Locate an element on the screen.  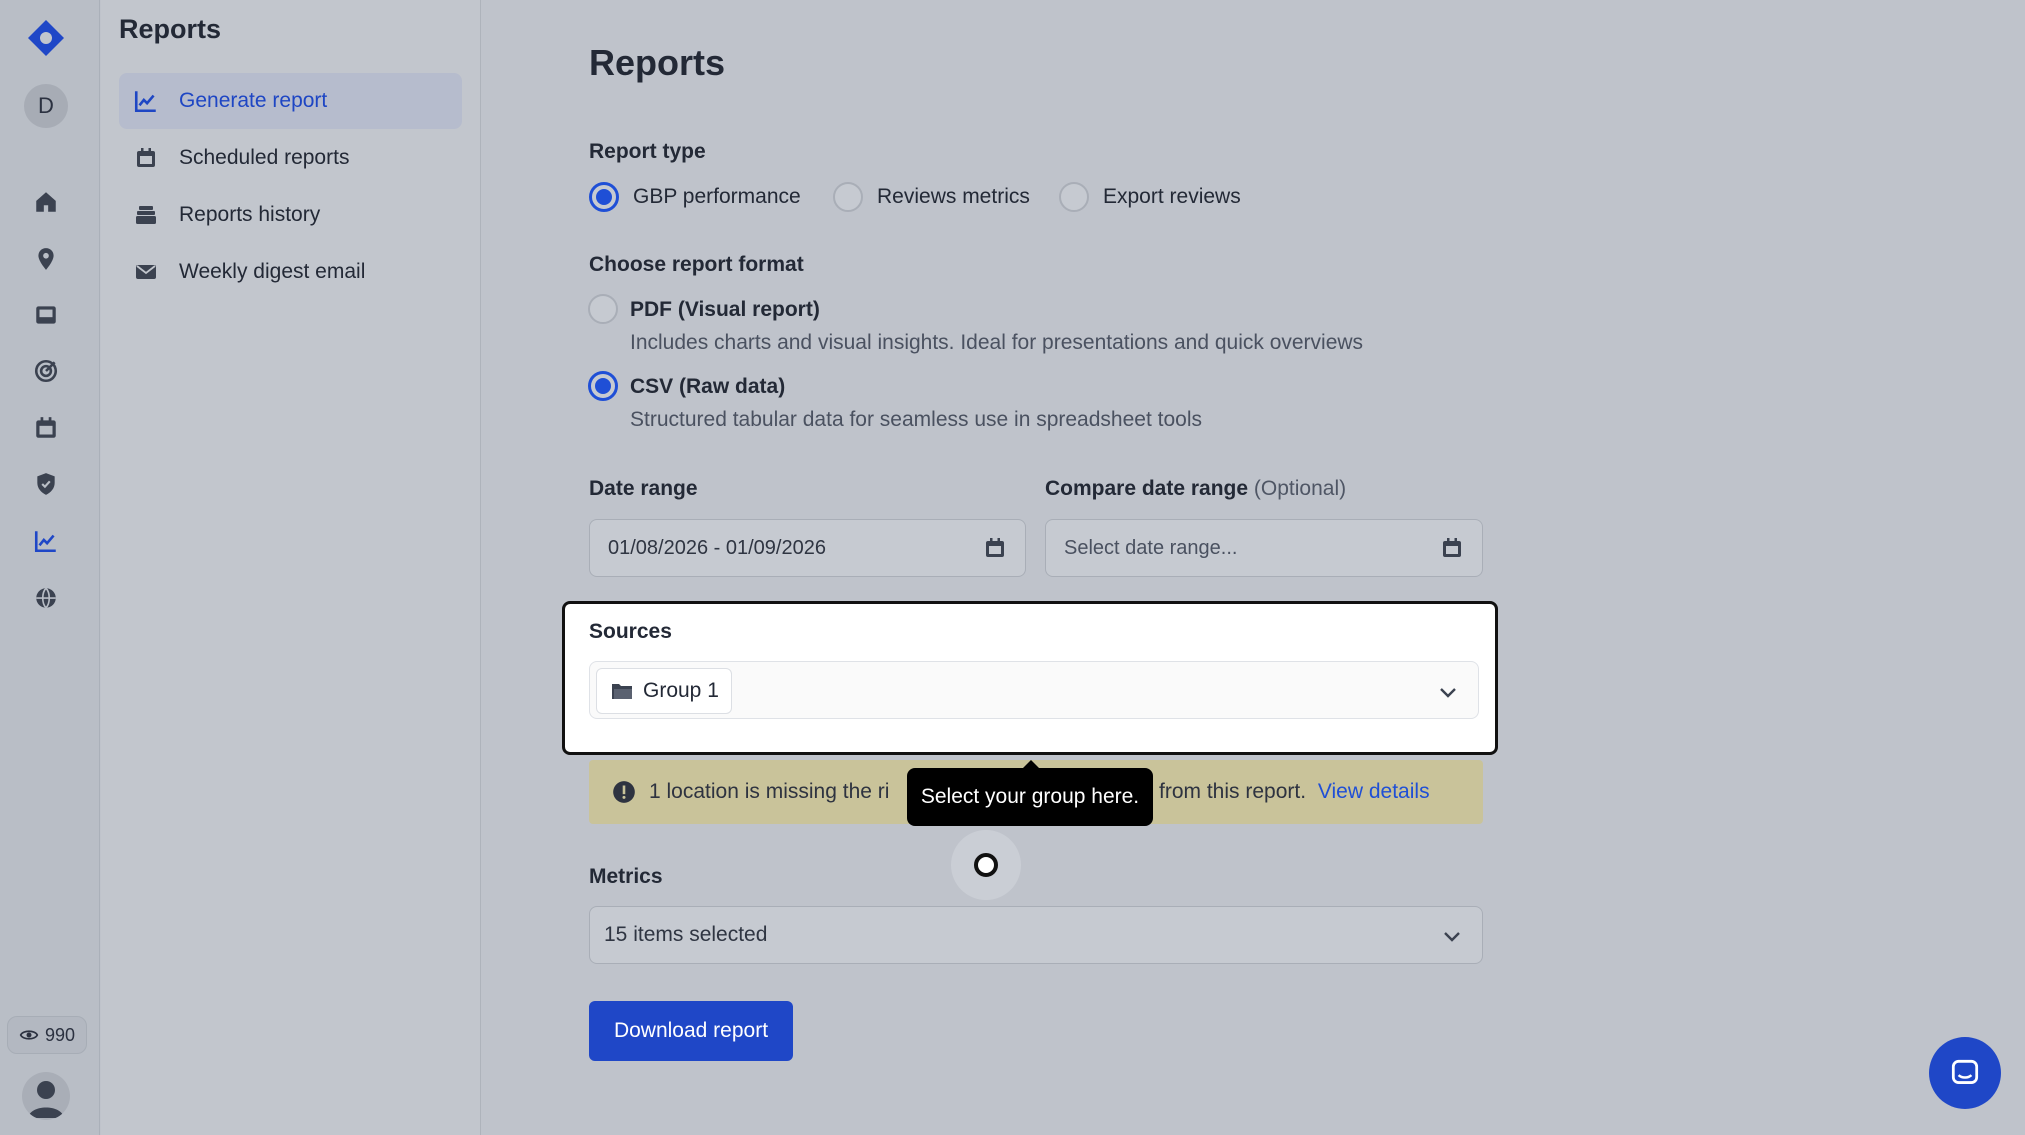
compare-label-text: Compare date range is located at coordinates (1147, 488).